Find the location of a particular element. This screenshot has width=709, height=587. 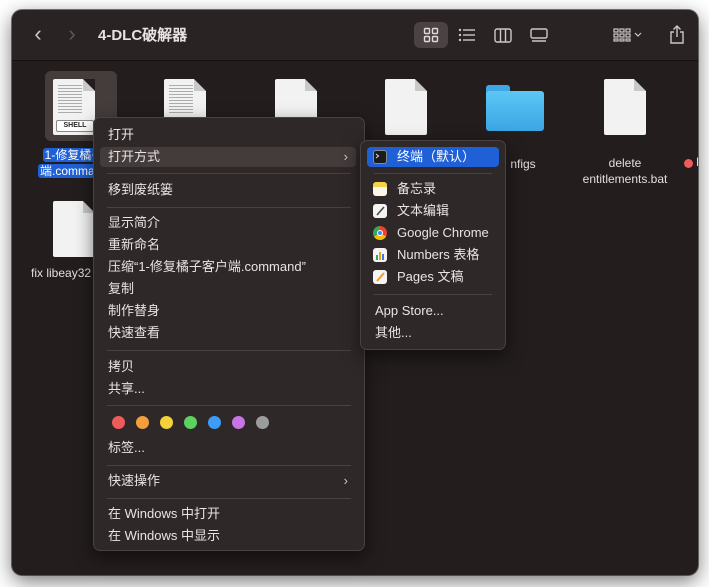

window-title: 4-DLC破解器 is located at coordinates (143, 35).